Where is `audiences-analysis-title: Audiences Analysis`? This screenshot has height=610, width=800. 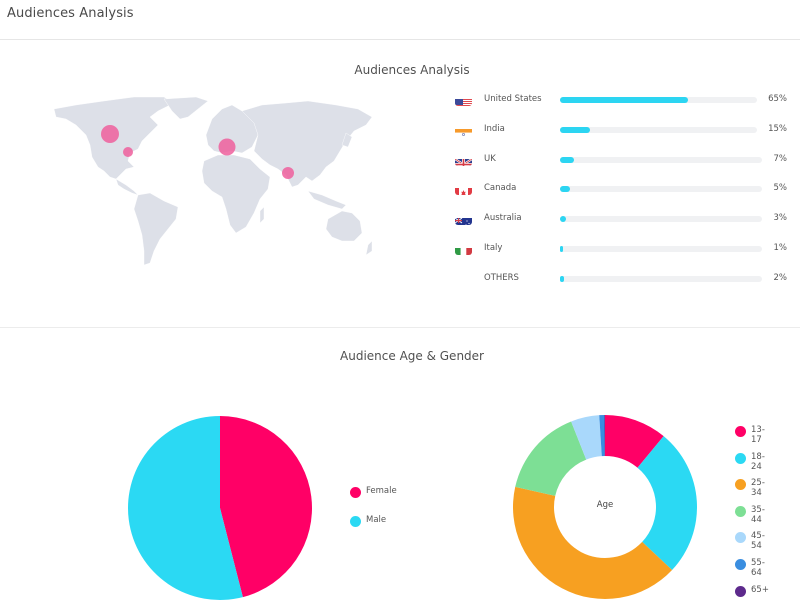 audiences-analysis-title: Audiences Analysis is located at coordinates (412, 70).